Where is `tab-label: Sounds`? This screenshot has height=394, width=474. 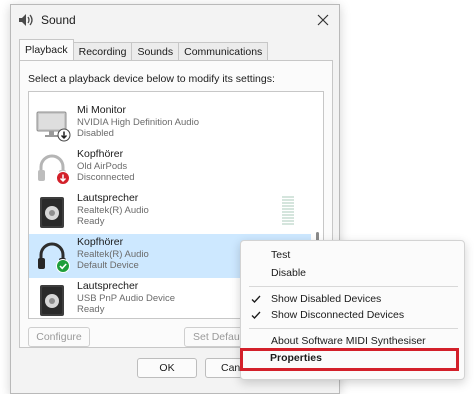 tab-label: Sounds is located at coordinates (155, 51).